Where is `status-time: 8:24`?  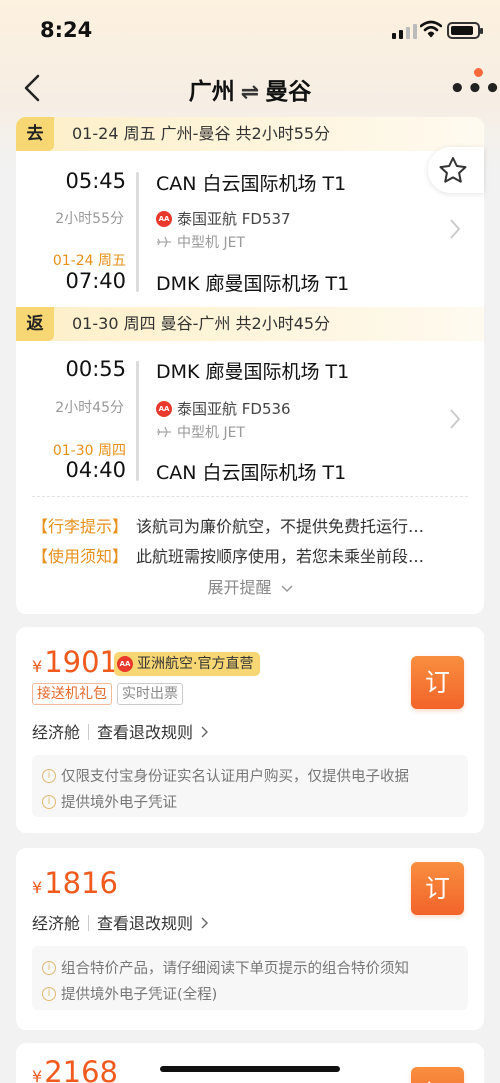 status-time: 8:24 is located at coordinates (66, 30).